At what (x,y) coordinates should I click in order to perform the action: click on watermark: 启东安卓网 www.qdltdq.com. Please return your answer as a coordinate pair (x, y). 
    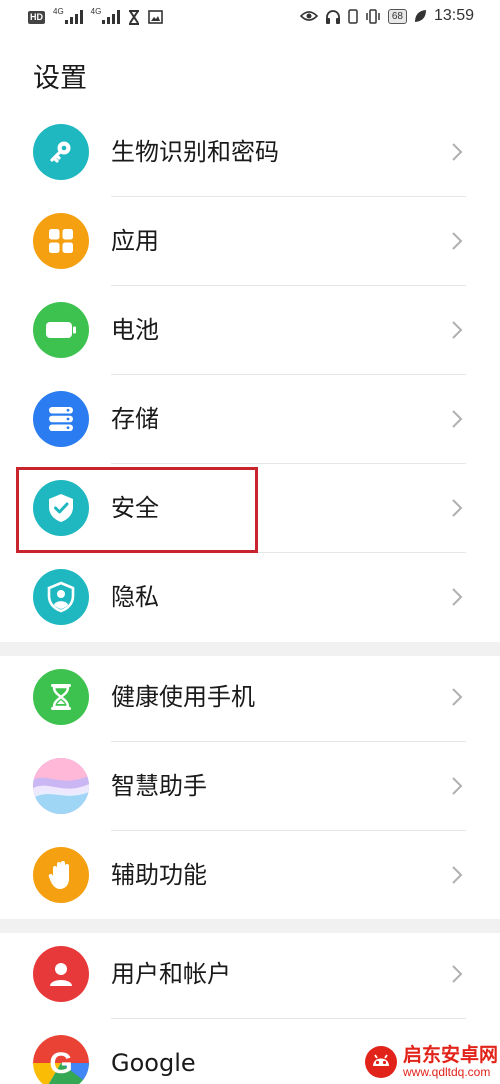
    Looking at the image, I should click on (430, 1062).